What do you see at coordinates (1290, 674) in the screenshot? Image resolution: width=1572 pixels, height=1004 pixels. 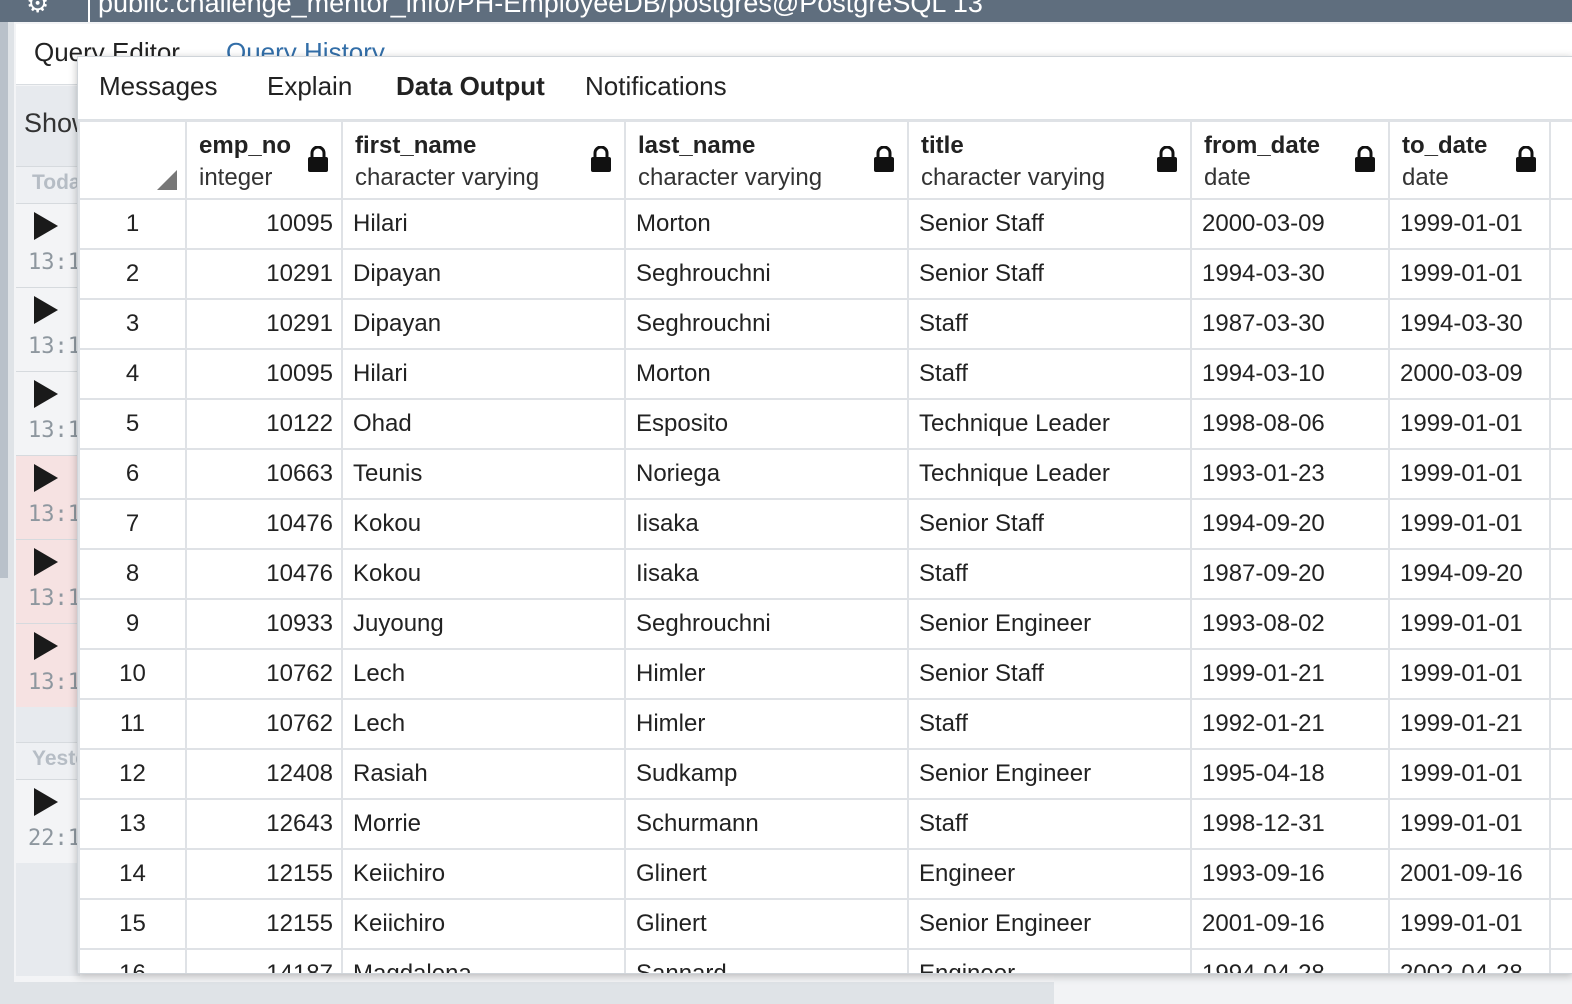 I see `cell-from-date: 1999-01-21` at bounding box center [1290, 674].